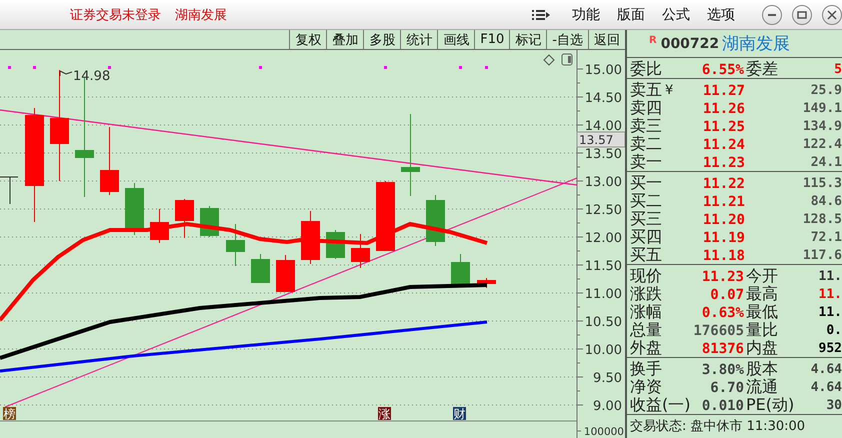 Image resolution: width=842 pixels, height=438 pixels. I want to click on field-label: 换手, so click(646, 369).